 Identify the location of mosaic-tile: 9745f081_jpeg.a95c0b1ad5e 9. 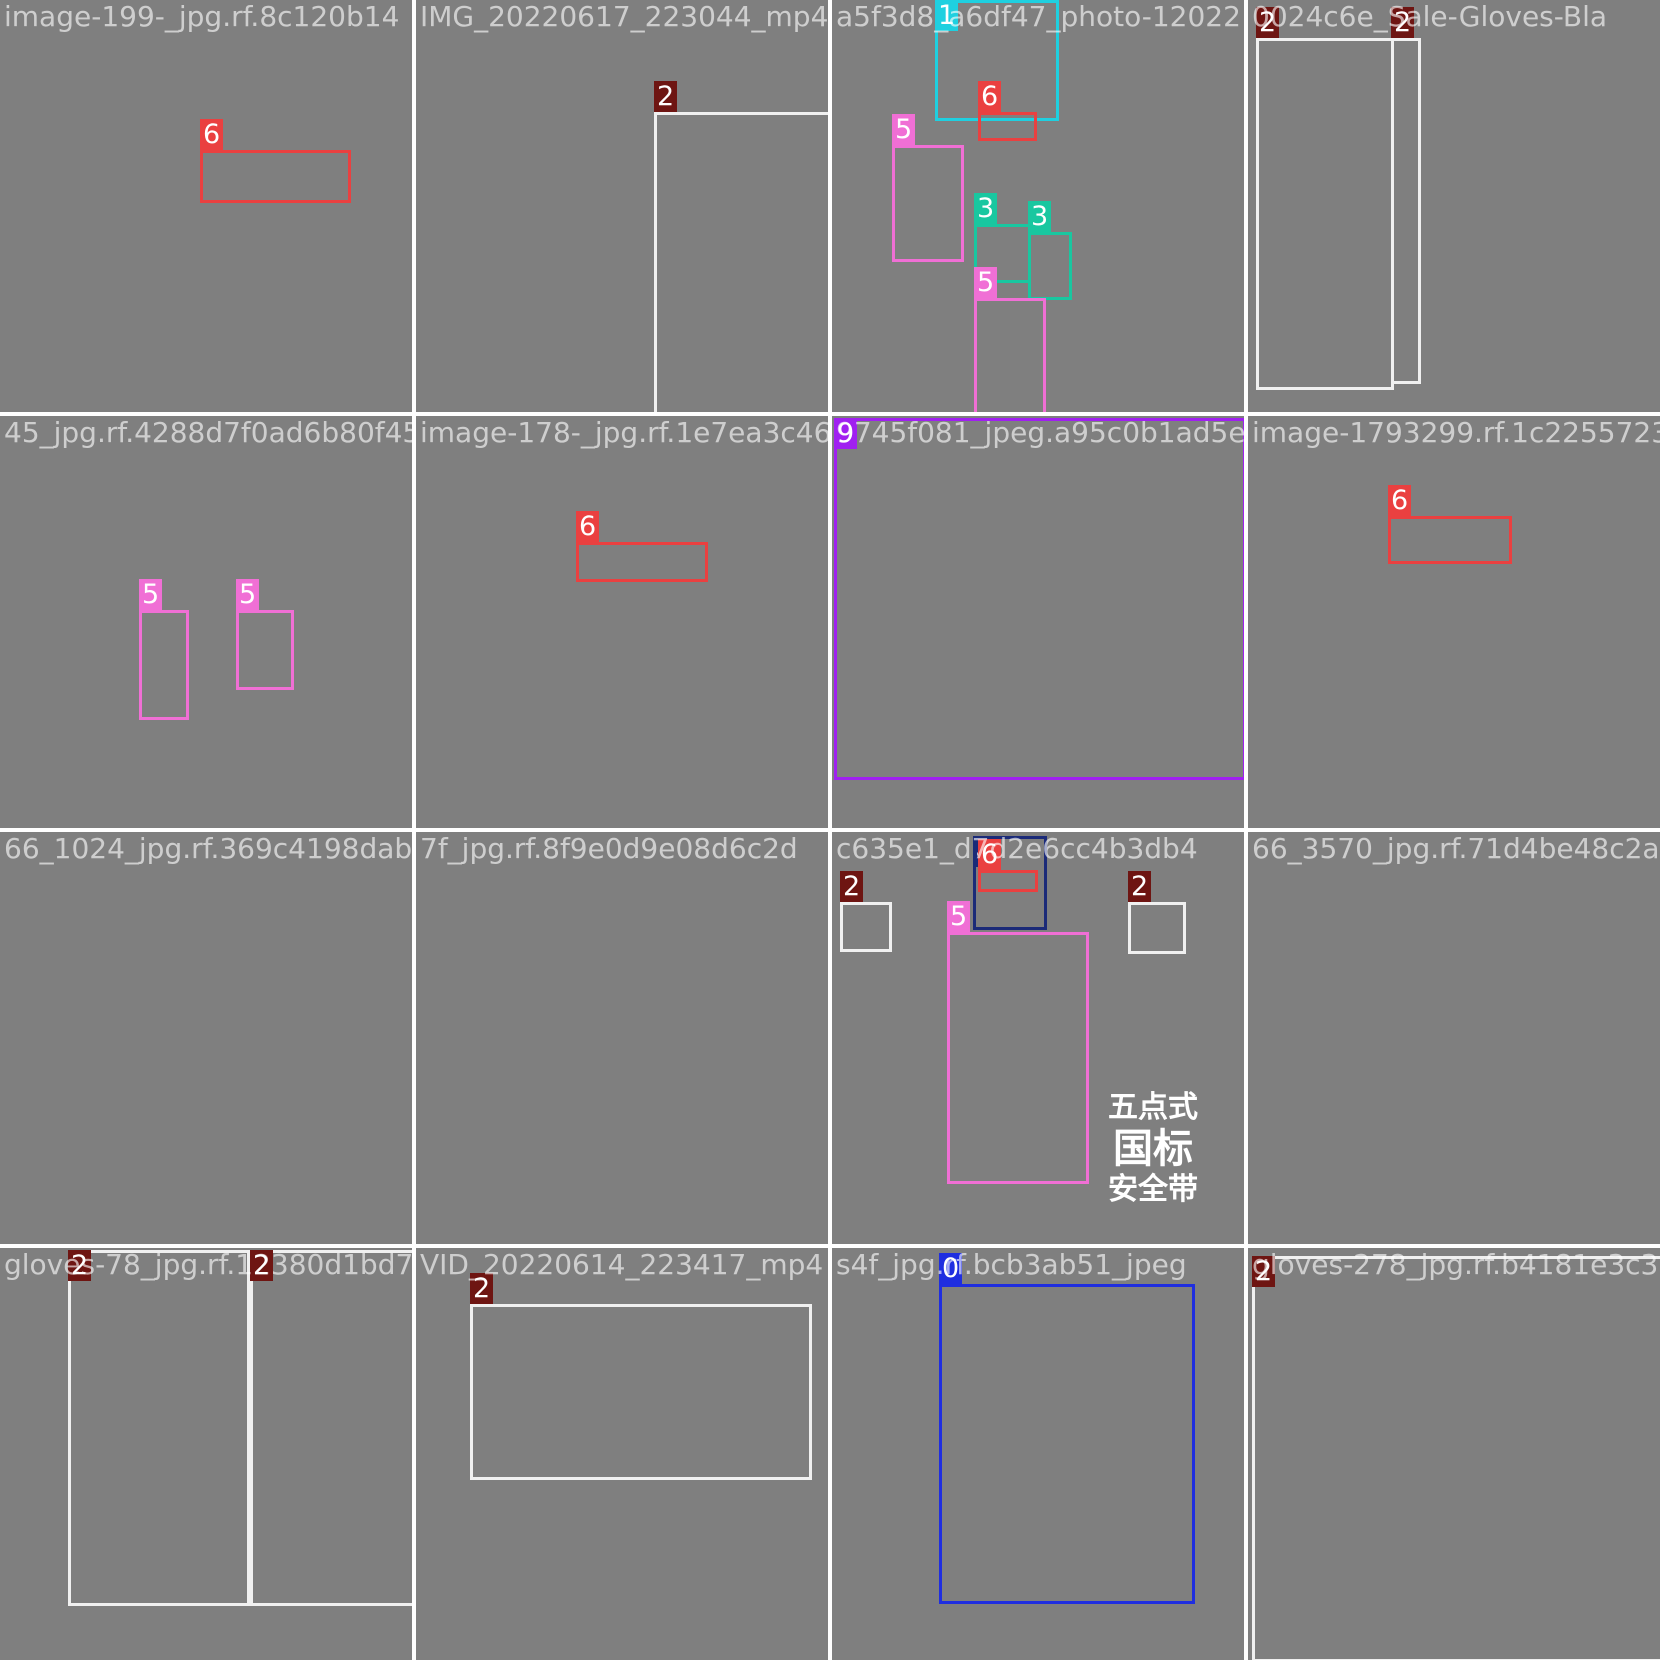
(1038, 622).